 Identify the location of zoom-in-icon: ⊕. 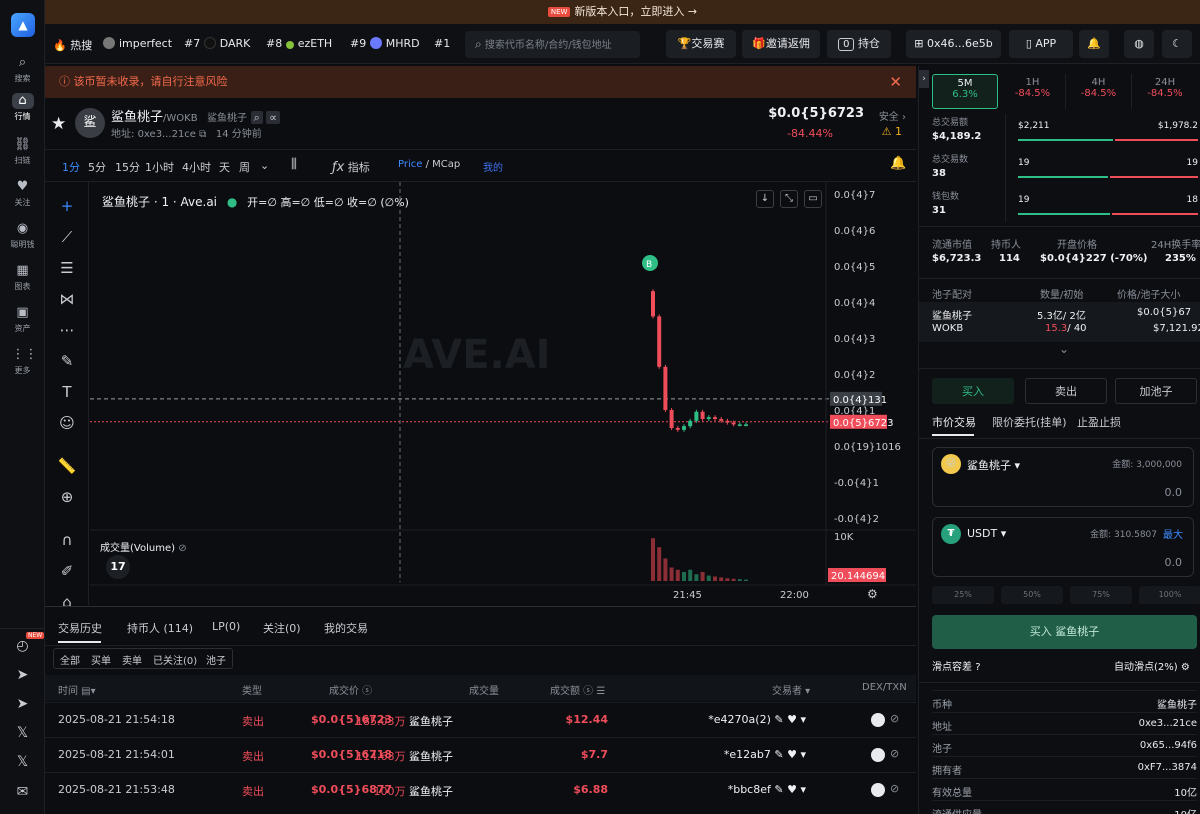
(67, 497).